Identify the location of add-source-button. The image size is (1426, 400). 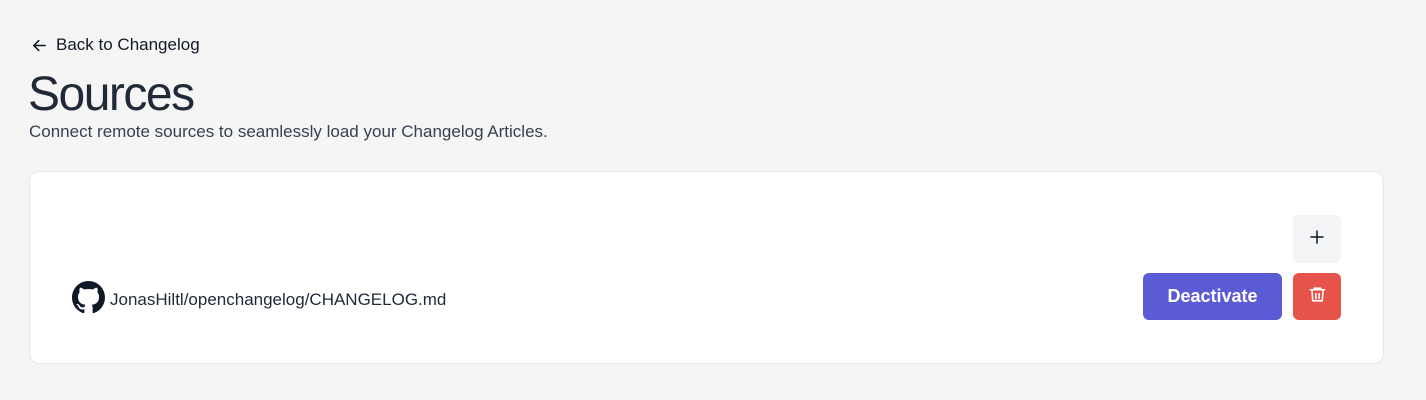
(1317, 239).